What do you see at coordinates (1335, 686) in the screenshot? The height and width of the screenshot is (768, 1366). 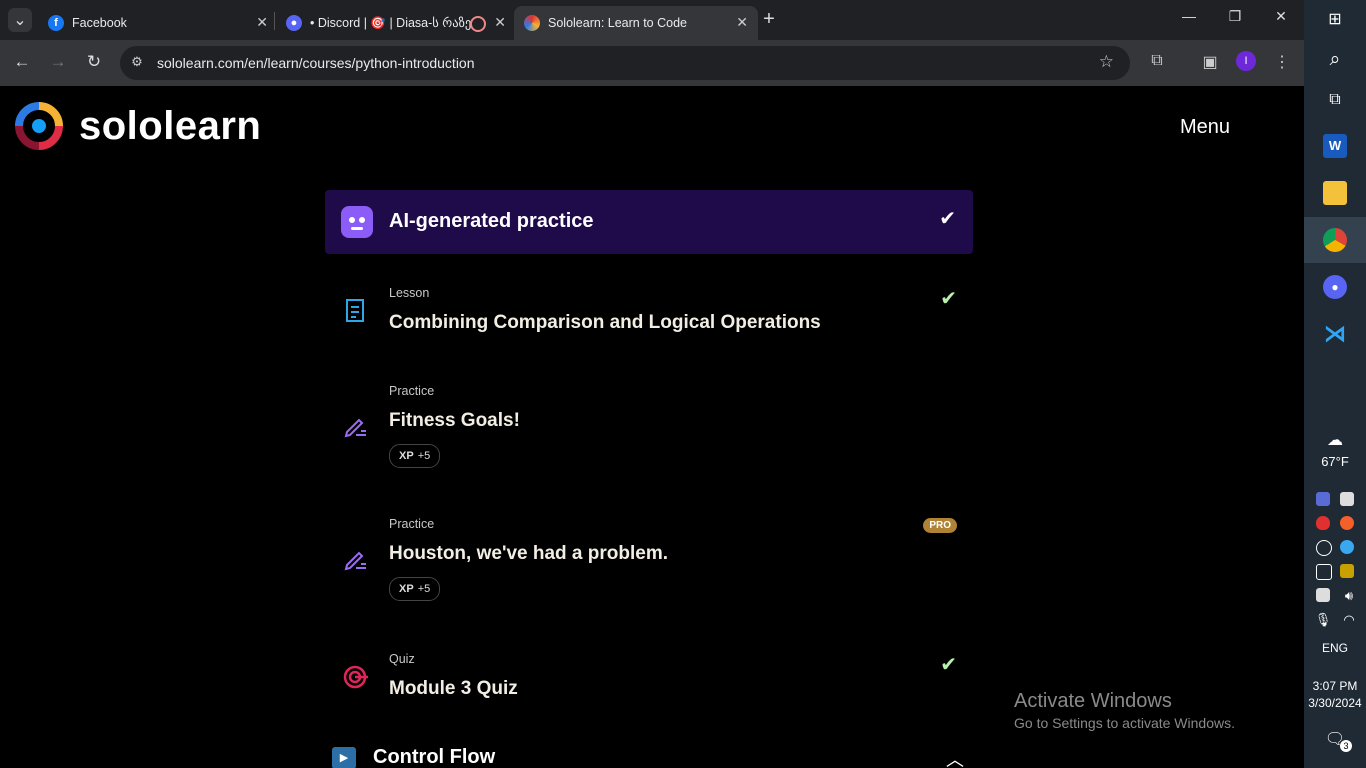 I see `clock-time: 3:07 PM` at bounding box center [1335, 686].